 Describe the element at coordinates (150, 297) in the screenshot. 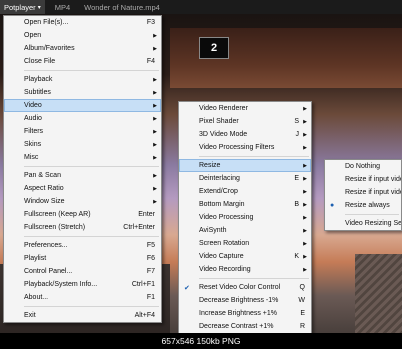

I see `menu-item-shortcut: F1` at that location.